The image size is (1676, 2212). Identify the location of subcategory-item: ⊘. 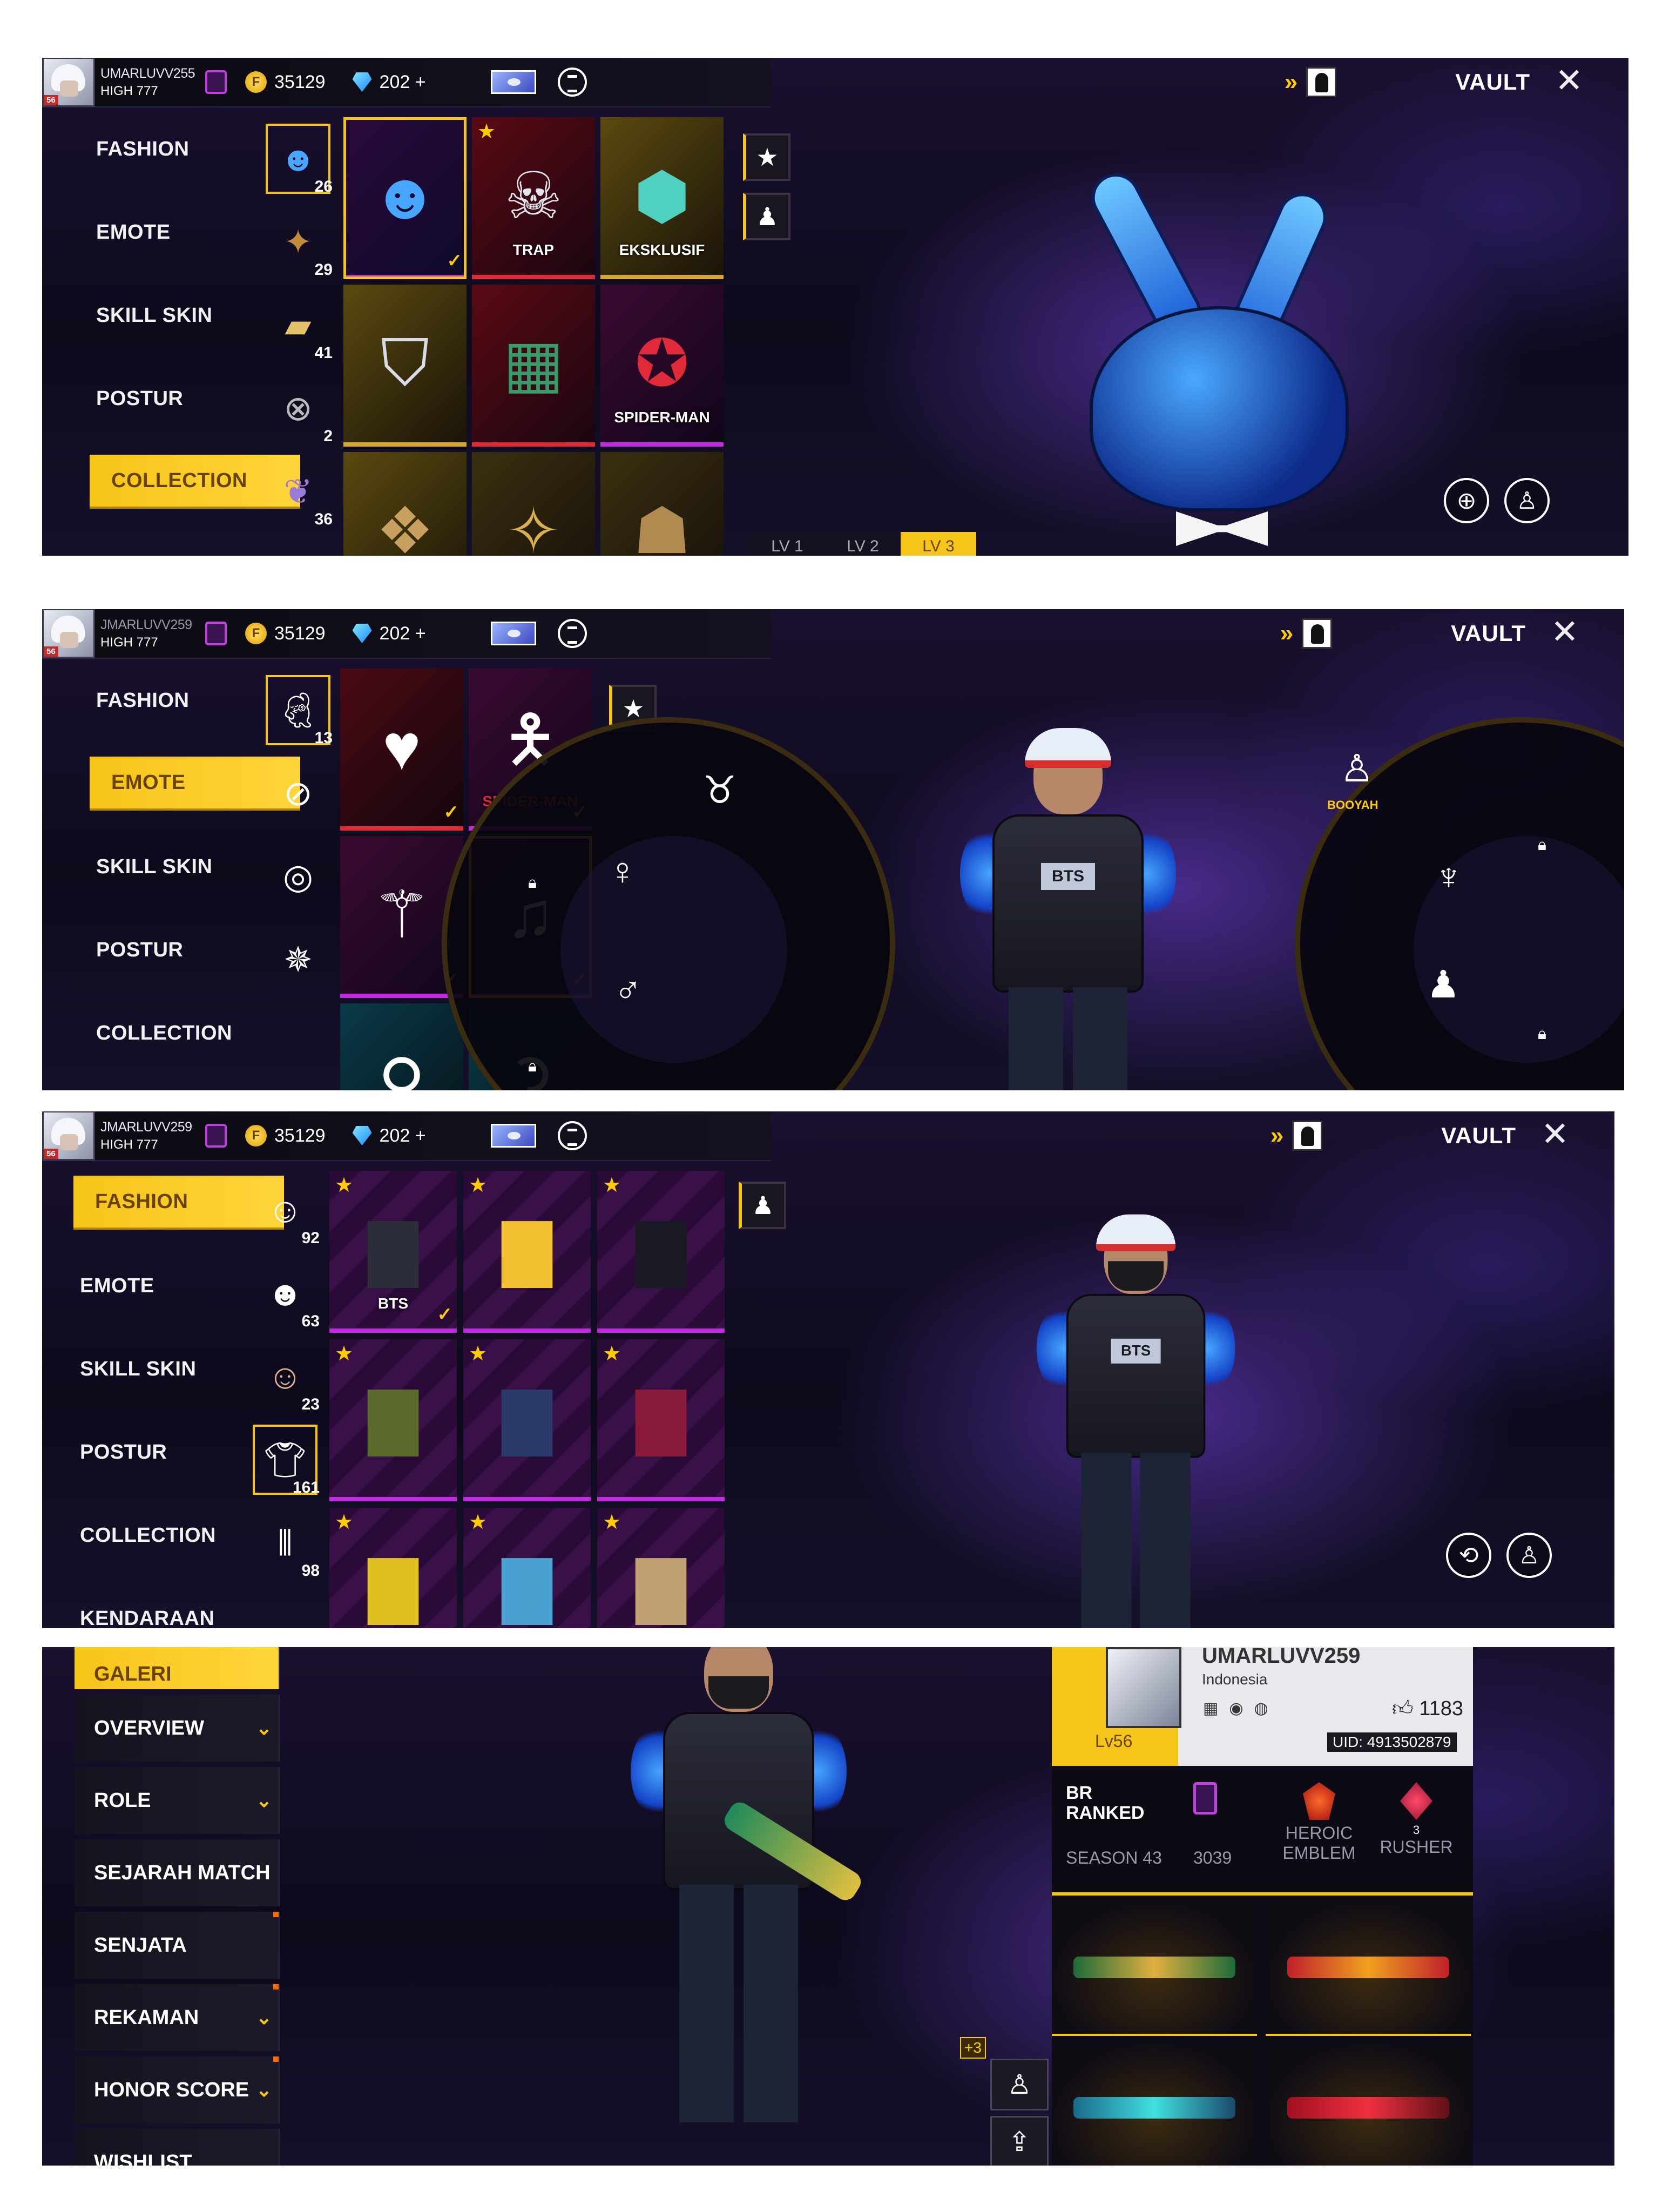
(298, 793).